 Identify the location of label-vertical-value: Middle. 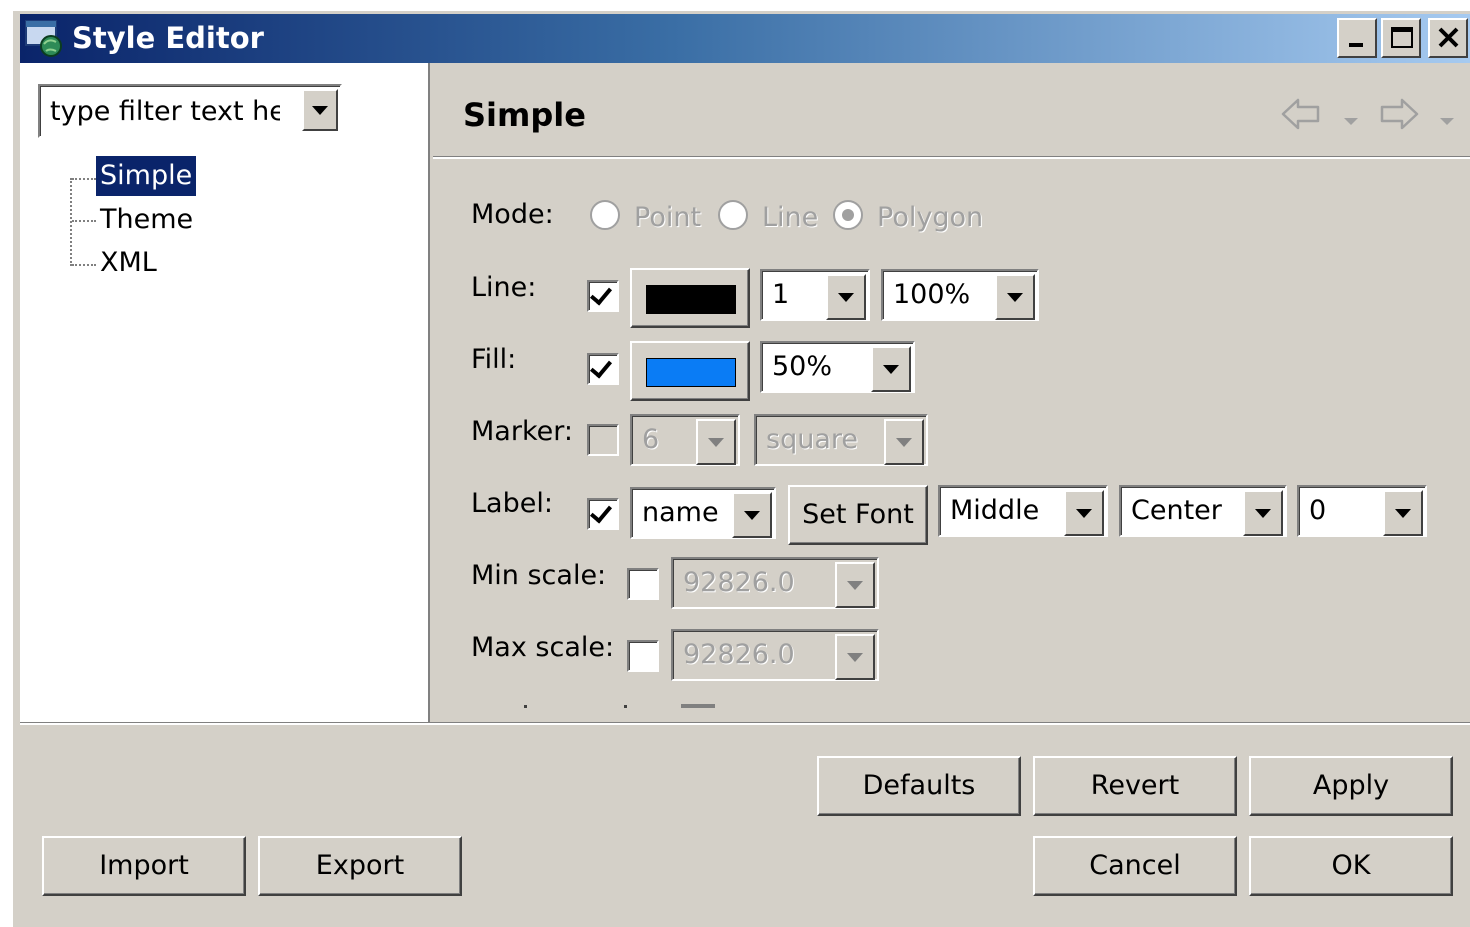
(995, 510).